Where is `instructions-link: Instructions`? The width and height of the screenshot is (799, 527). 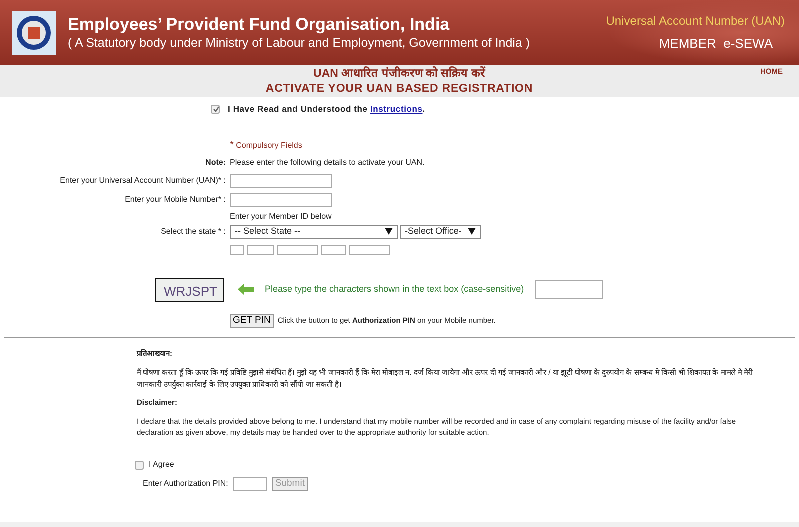 instructions-link: Instructions is located at coordinates (396, 109).